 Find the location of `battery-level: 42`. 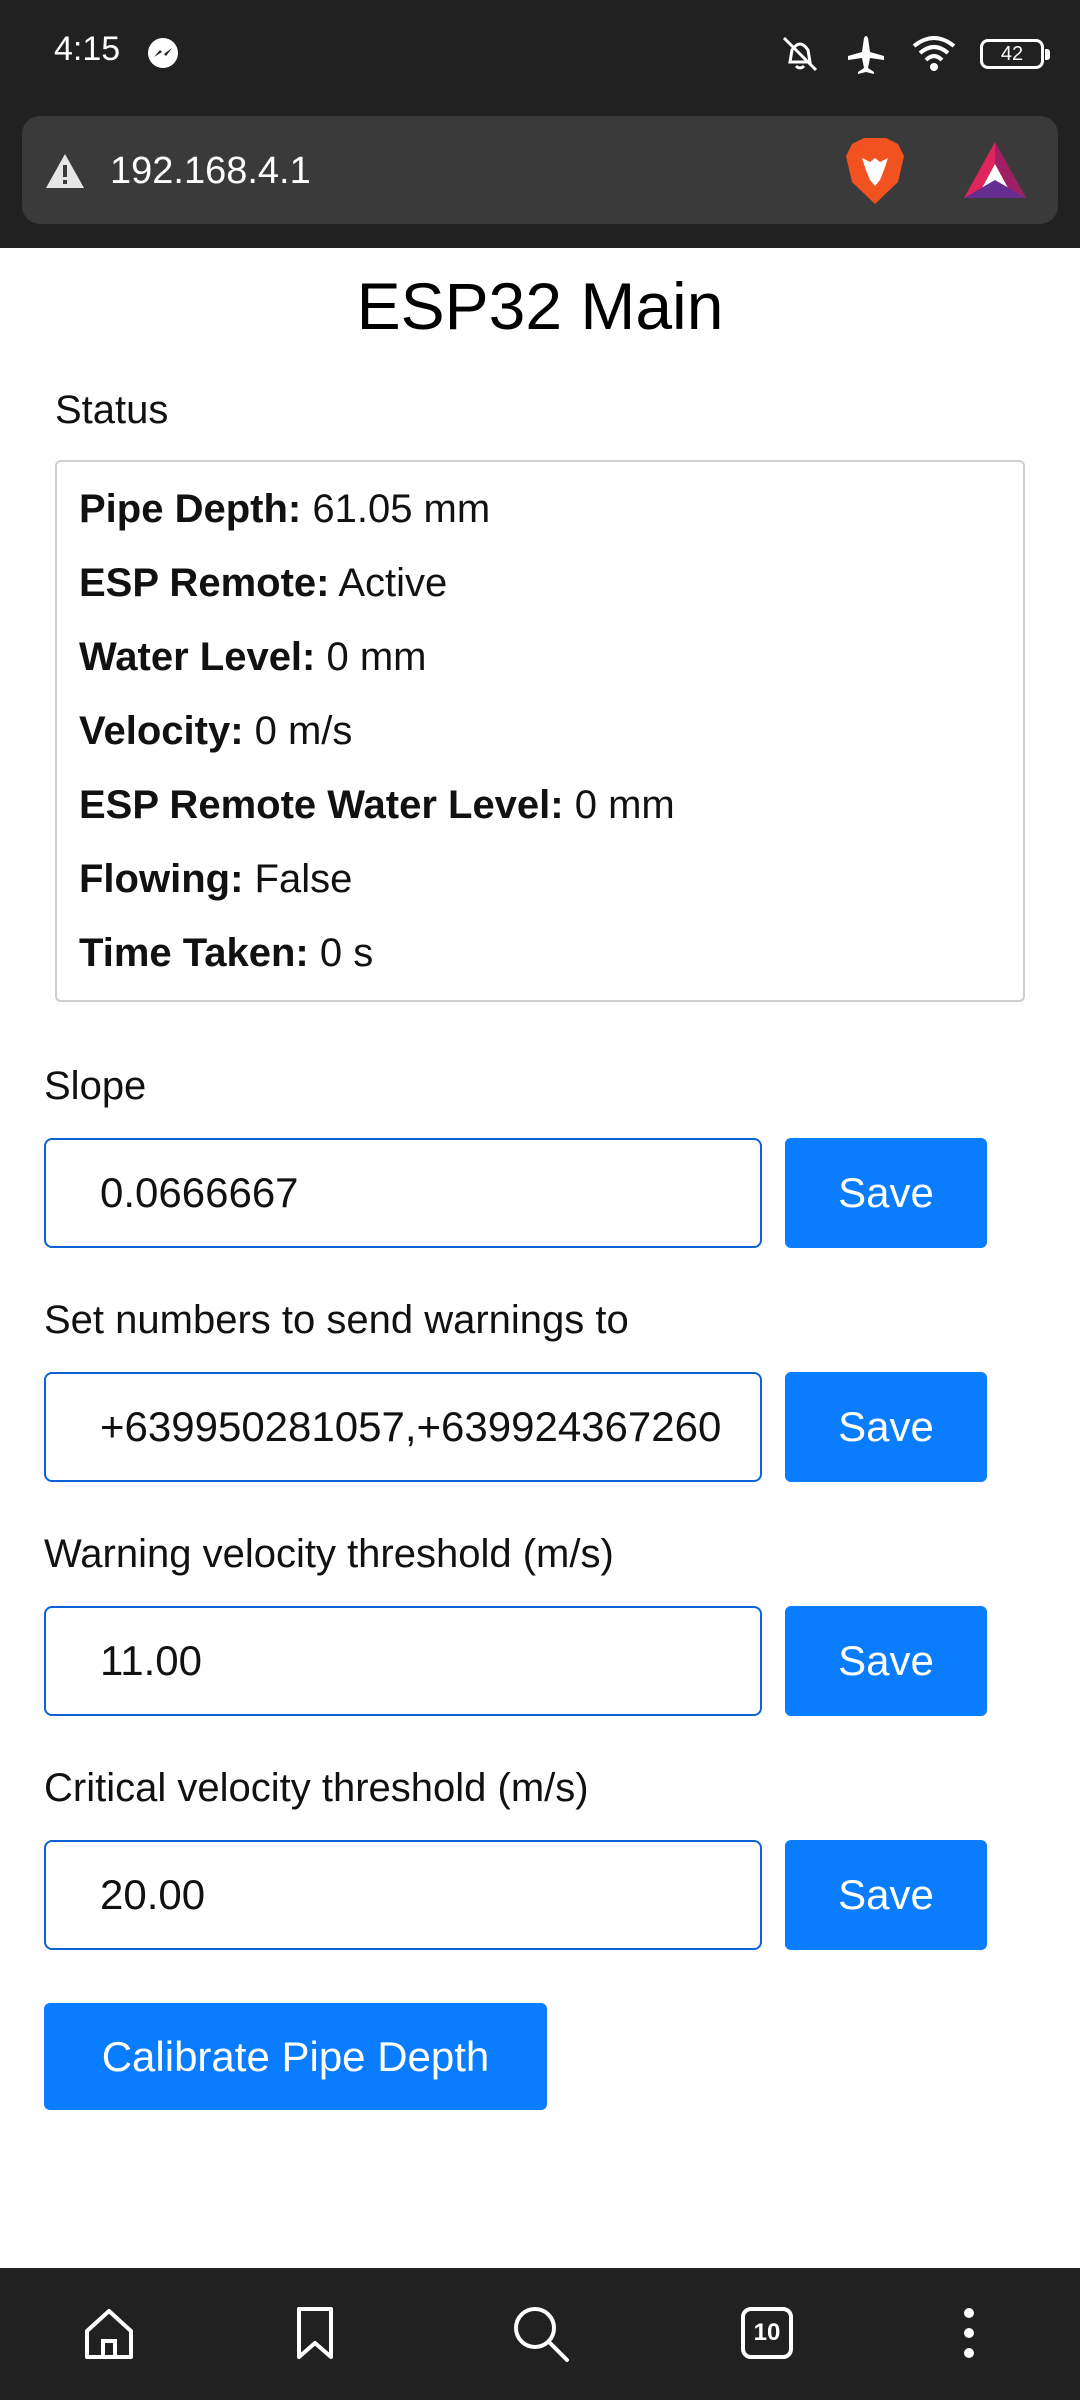

battery-level: 42 is located at coordinates (1012, 53).